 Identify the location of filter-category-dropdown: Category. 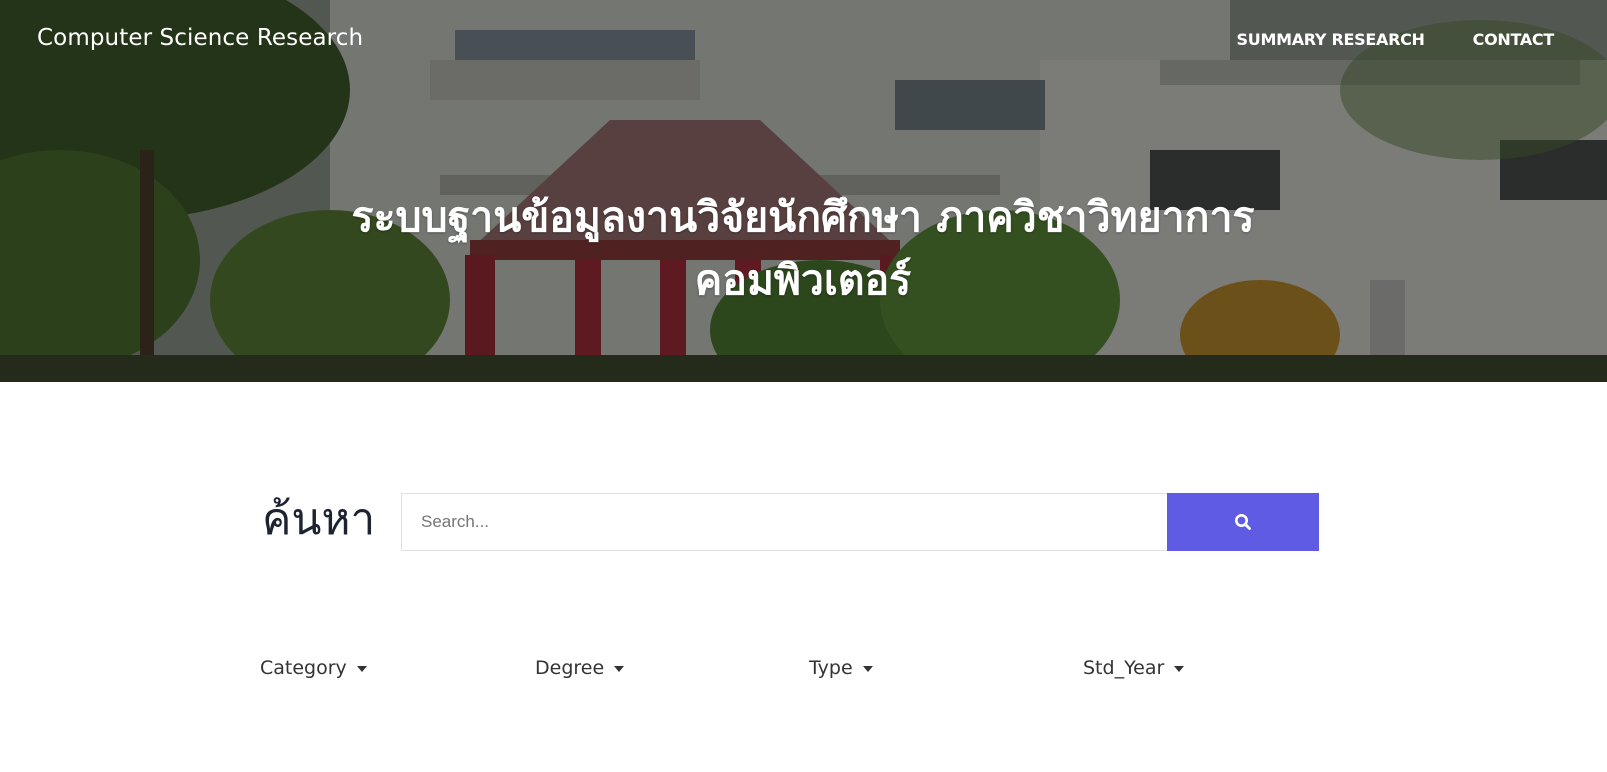
(313, 668).